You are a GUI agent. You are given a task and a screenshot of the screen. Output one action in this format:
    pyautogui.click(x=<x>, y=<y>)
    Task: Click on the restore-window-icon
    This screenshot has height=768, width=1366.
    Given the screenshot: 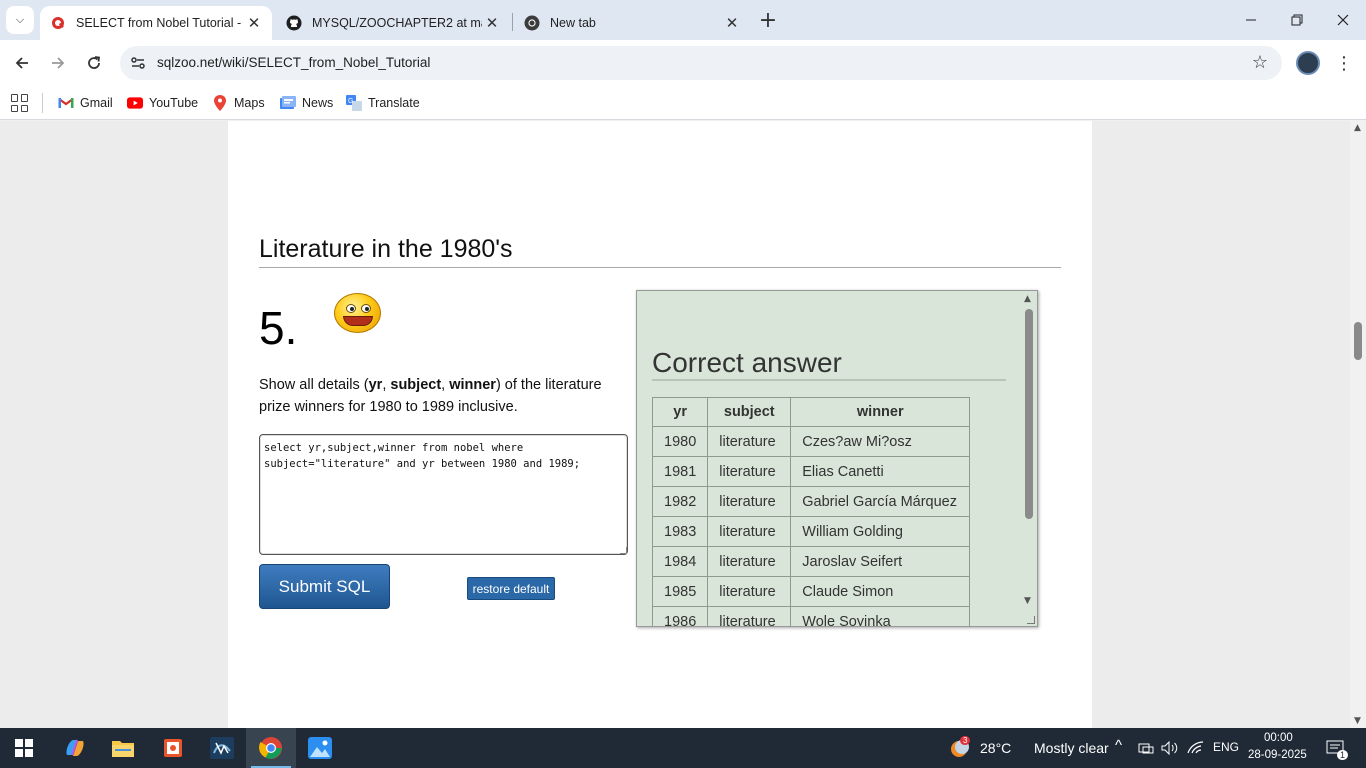 What is the action you would take?
    pyautogui.click(x=1297, y=20)
    